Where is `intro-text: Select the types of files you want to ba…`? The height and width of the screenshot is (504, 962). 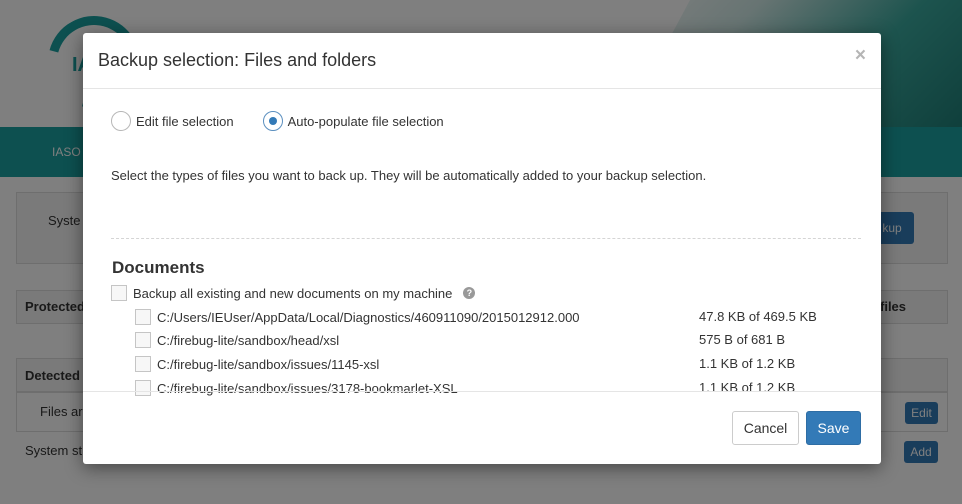 intro-text: Select the types of files you want to ba… is located at coordinates (409, 175).